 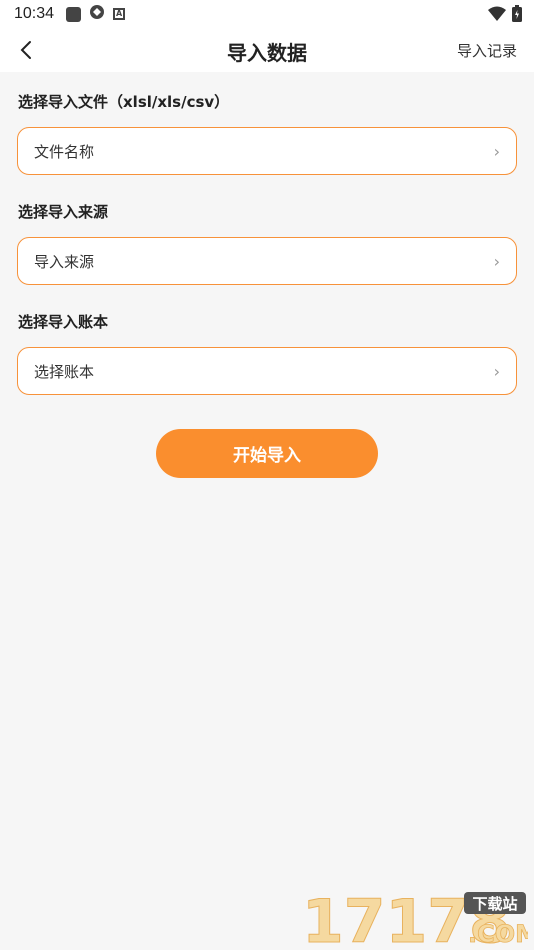 I want to click on ledger-text: 选择账本, so click(x=64, y=371).